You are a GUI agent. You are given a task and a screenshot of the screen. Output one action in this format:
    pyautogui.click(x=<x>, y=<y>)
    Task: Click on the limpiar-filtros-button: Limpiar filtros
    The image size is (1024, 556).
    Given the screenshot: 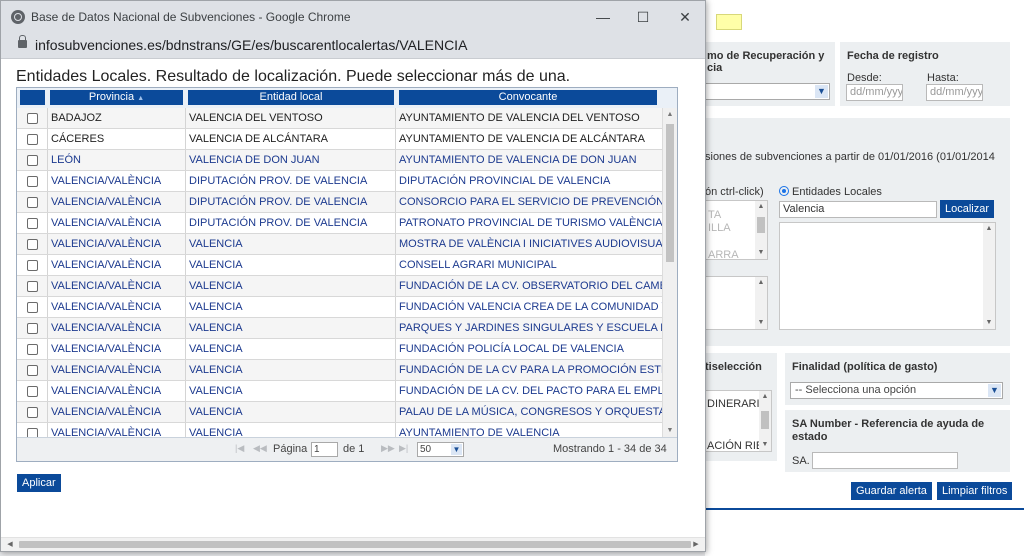 What is the action you would take?
    pyautogui.click(x=975, y=491)
    